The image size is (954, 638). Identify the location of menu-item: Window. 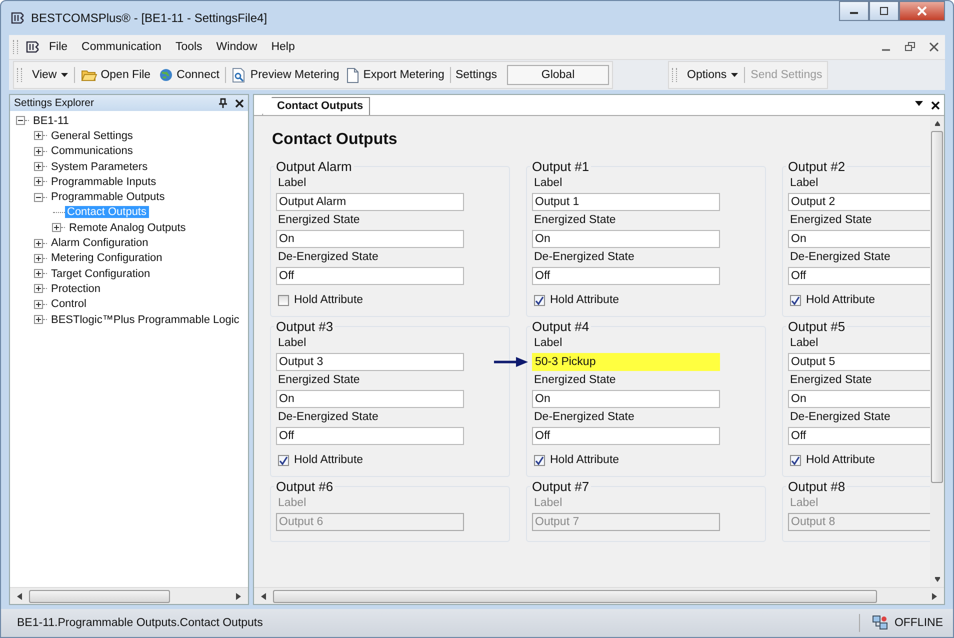
(236, 47).